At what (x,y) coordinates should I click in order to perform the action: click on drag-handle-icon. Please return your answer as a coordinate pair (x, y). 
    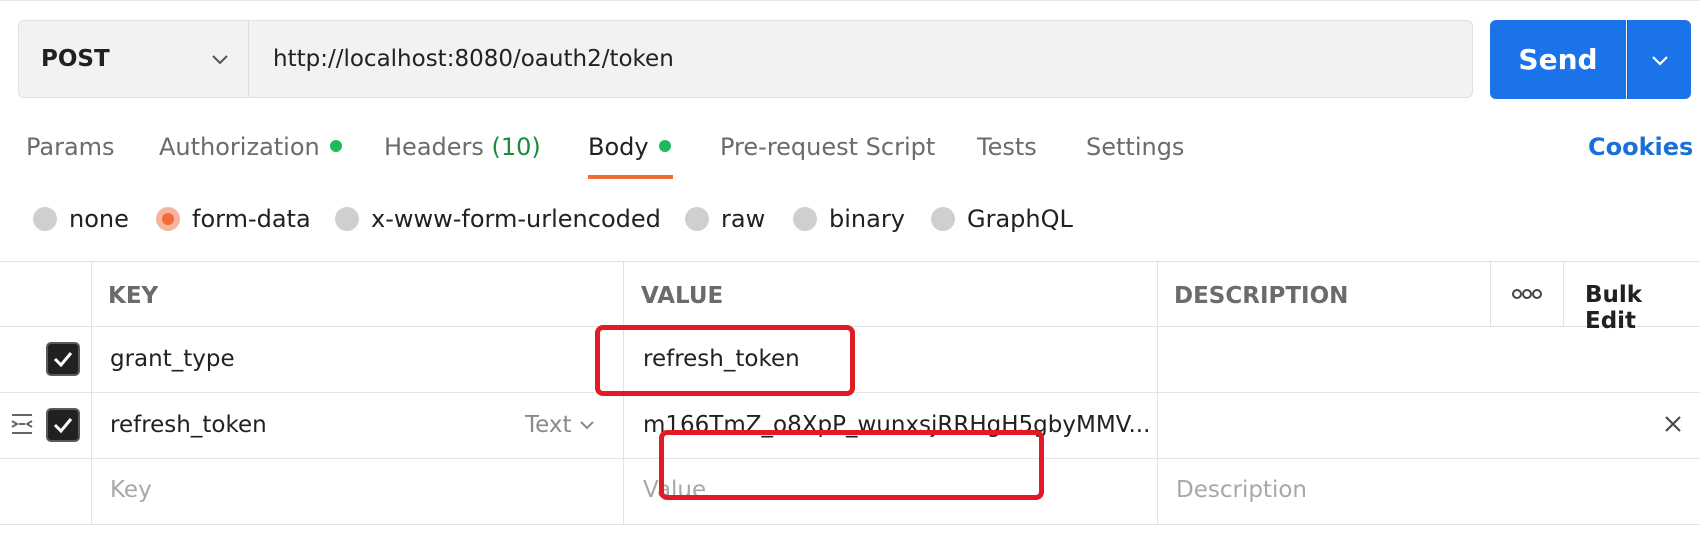
    Looking at the image, I should click on (22, 424).